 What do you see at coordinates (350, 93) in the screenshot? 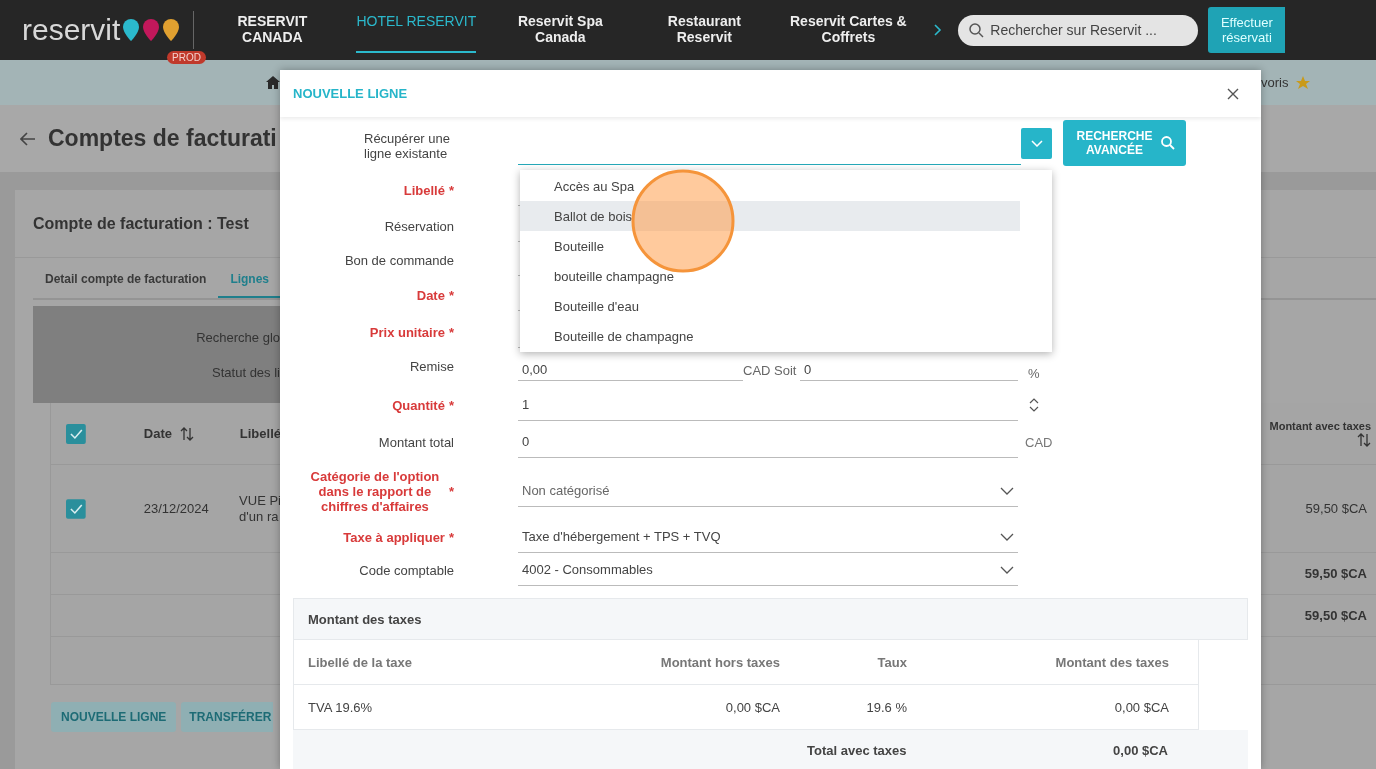
I see `dialog-title: NOUVELLE LIGNE` at bounding box center [350, 93].